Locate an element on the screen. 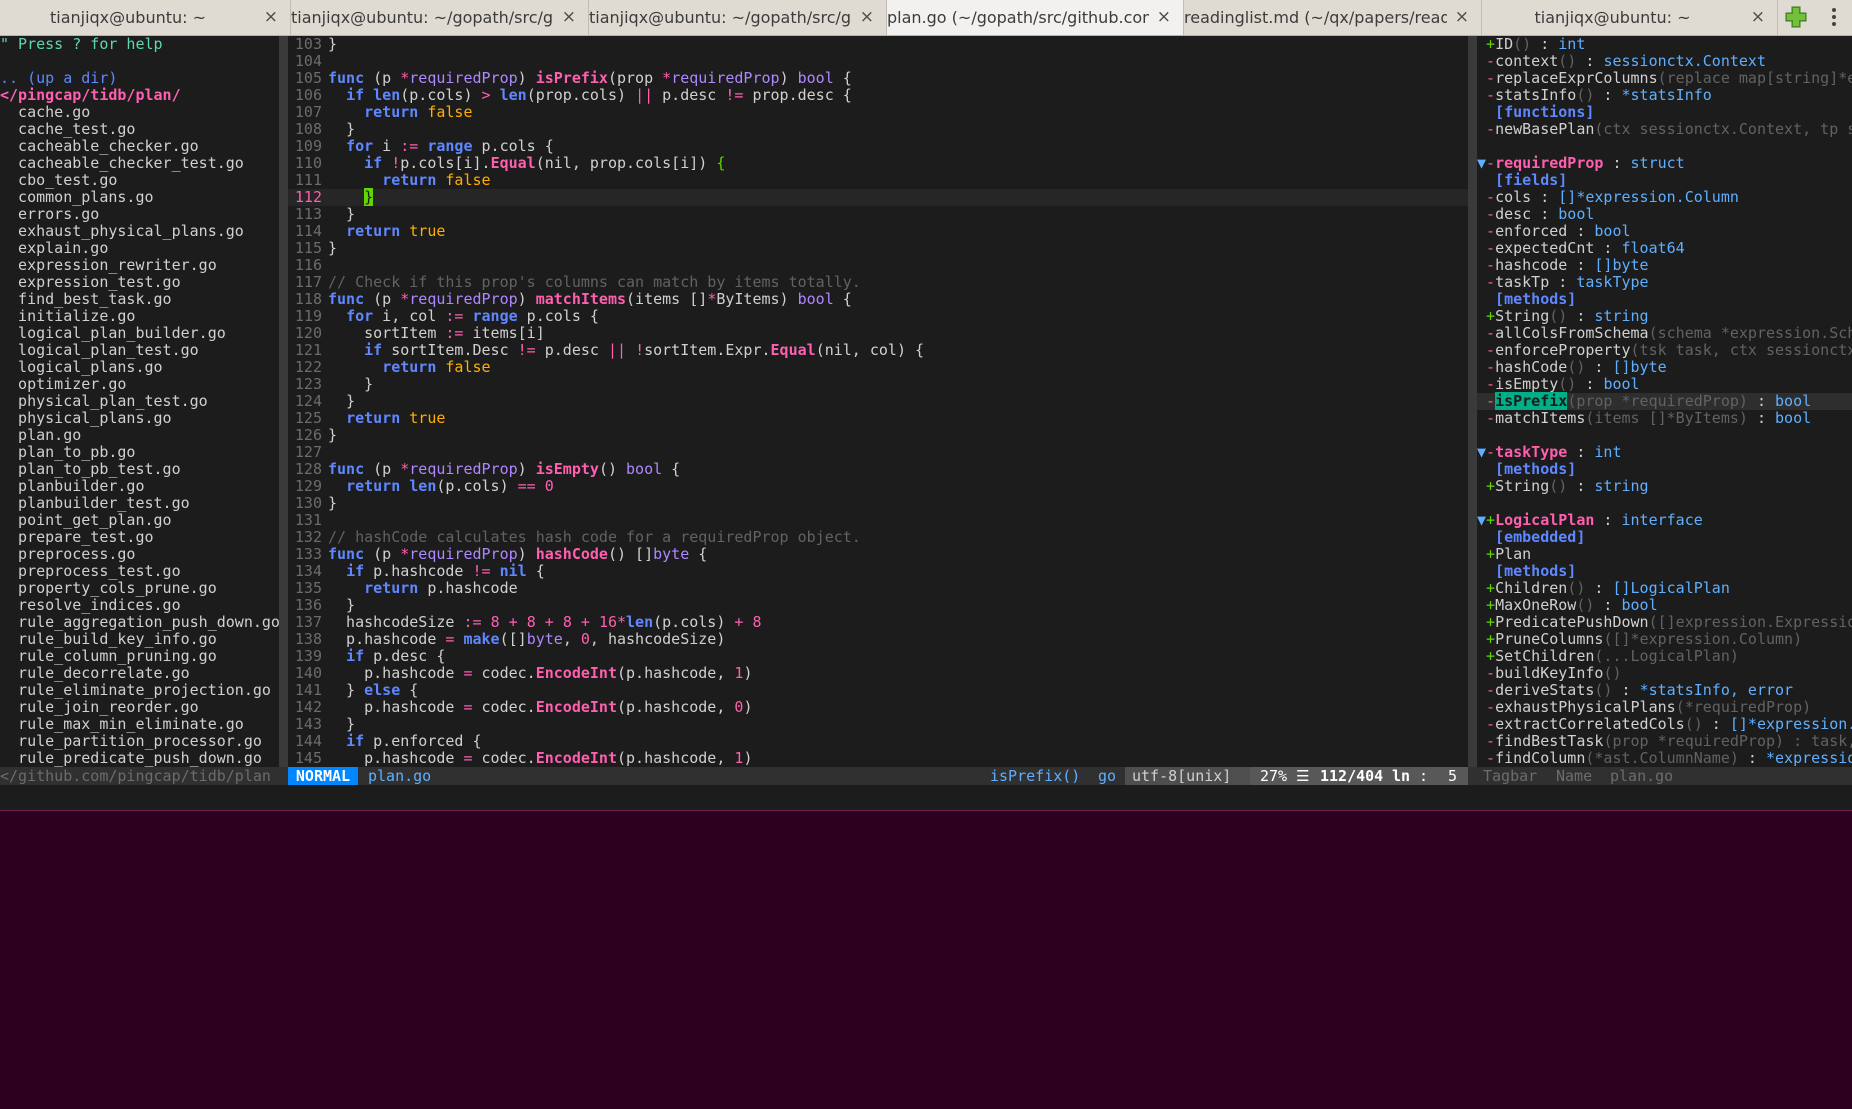 Image resolution: width=1852 pixels, height=1109 pixels. code-line: 130} is located at coordinates (878, 503).